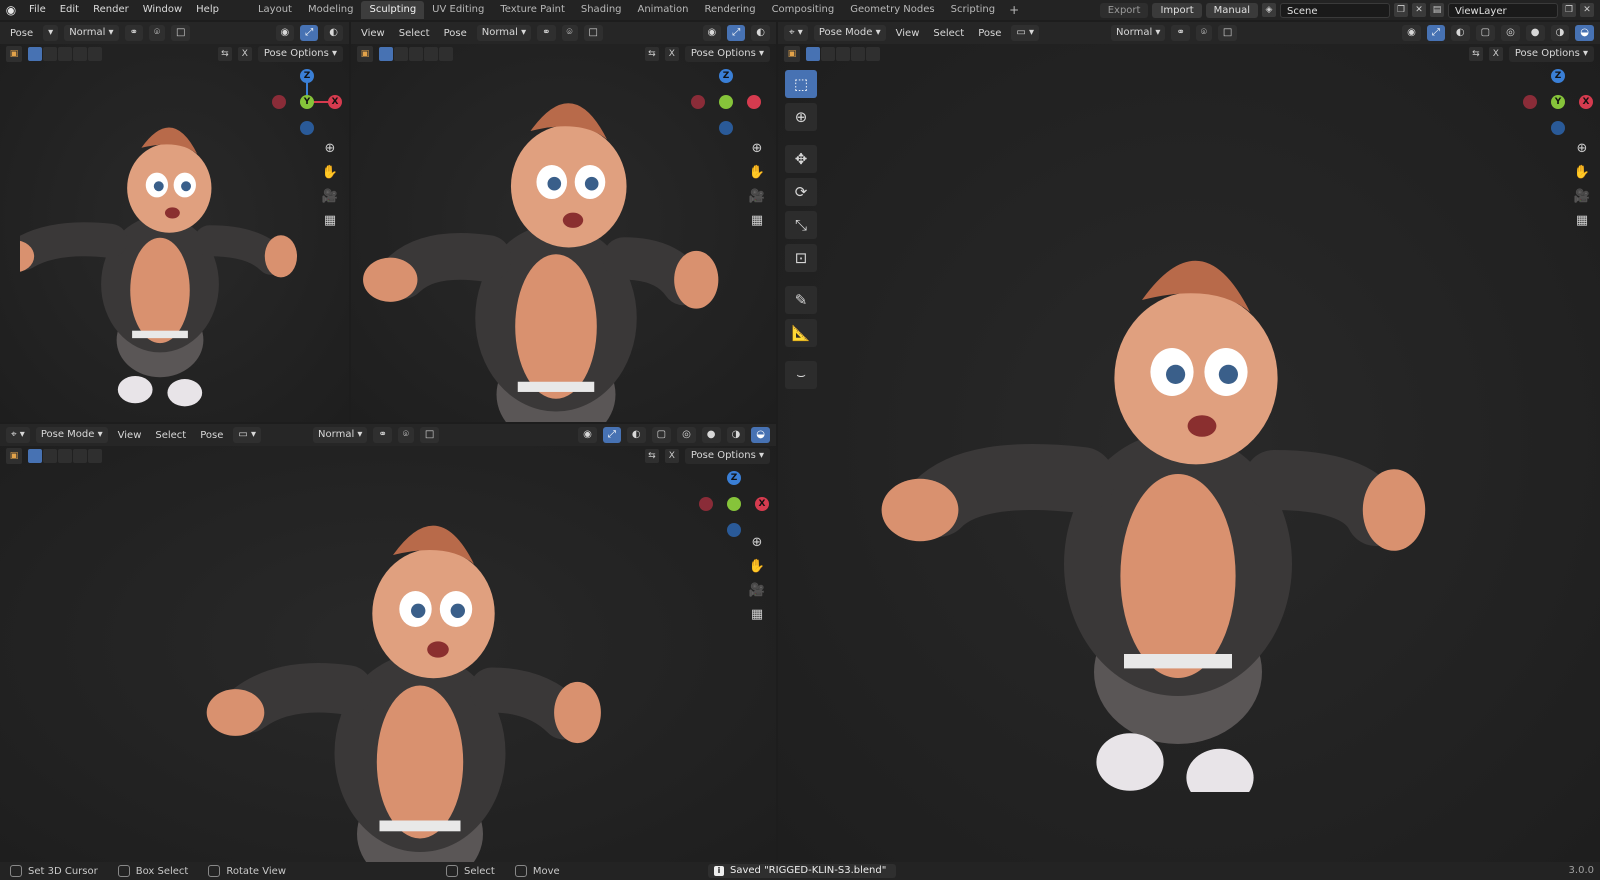 The image size is (1600, 880). Describe the element at coordinates (1177, 10) in the screenshot. I see `import-button: Import` at that location.